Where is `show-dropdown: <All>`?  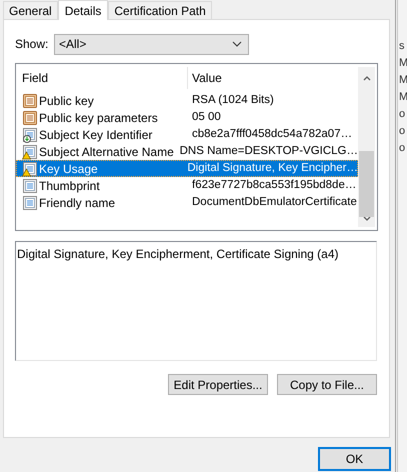 show-dropdown: <All> is located at coordinates (151, 44).